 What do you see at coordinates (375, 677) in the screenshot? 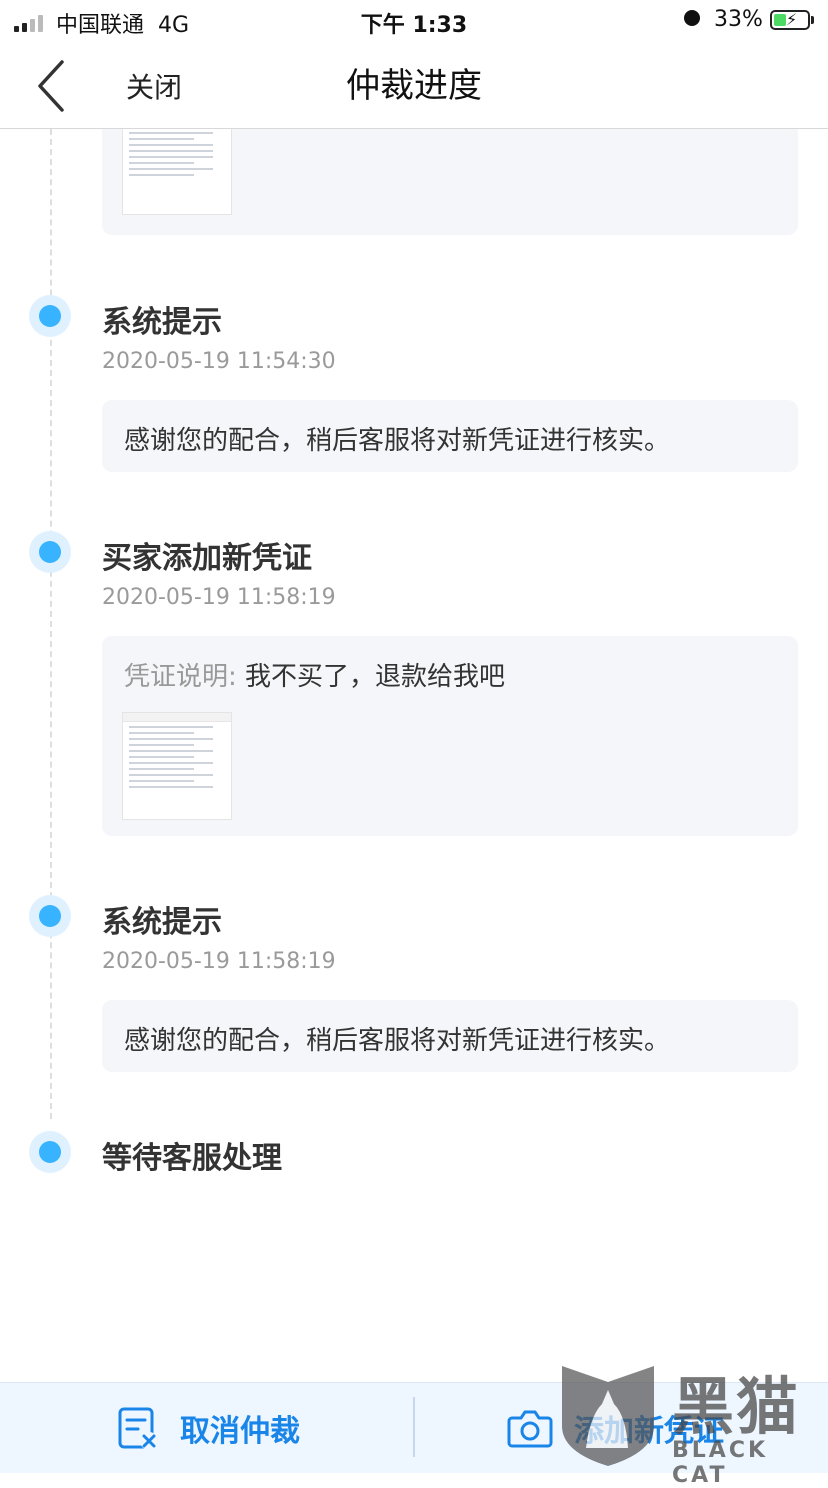
I see `evidence-text: 我不买了，退款给我吧` at bounding box center [375, 677].